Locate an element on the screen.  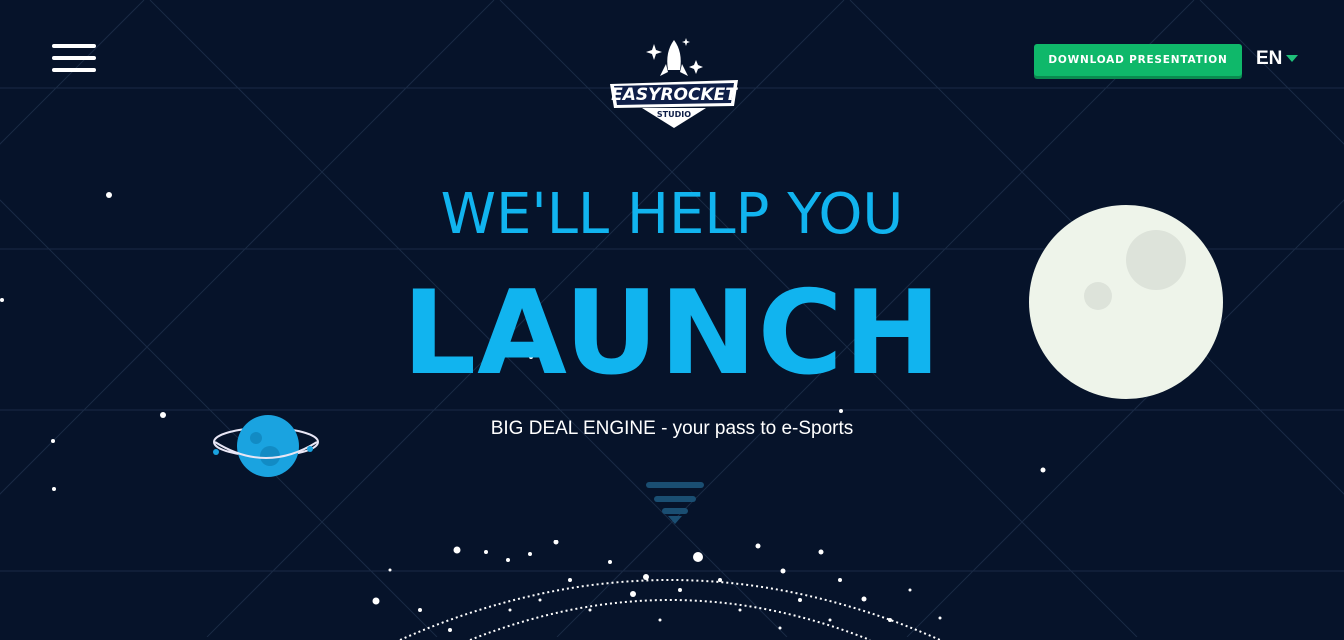
hero-tagline: BIG DEAL ENGINE - your pass to e-Sports is located at coordinates (672, 428).